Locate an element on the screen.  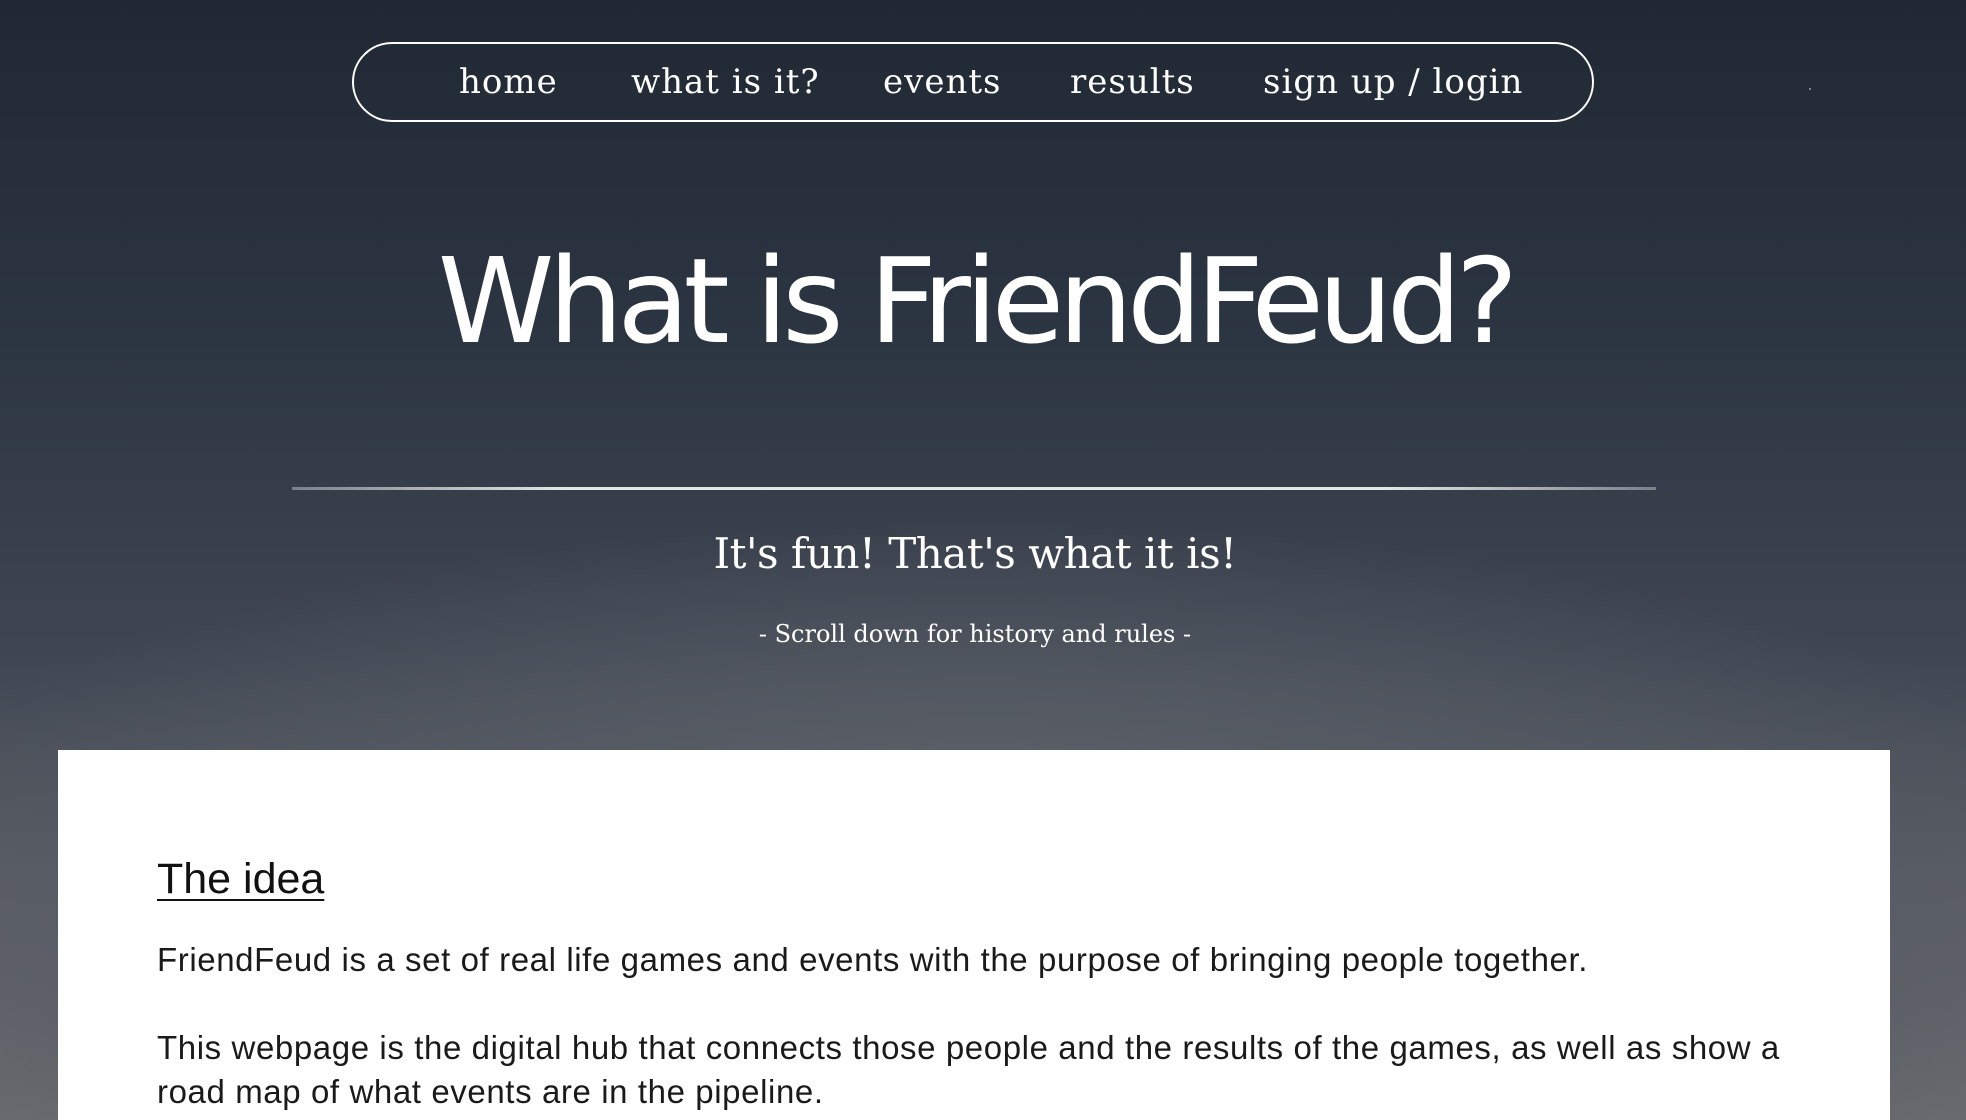
section-heading-the-idea: The idea is located at coordinates (241, 879).